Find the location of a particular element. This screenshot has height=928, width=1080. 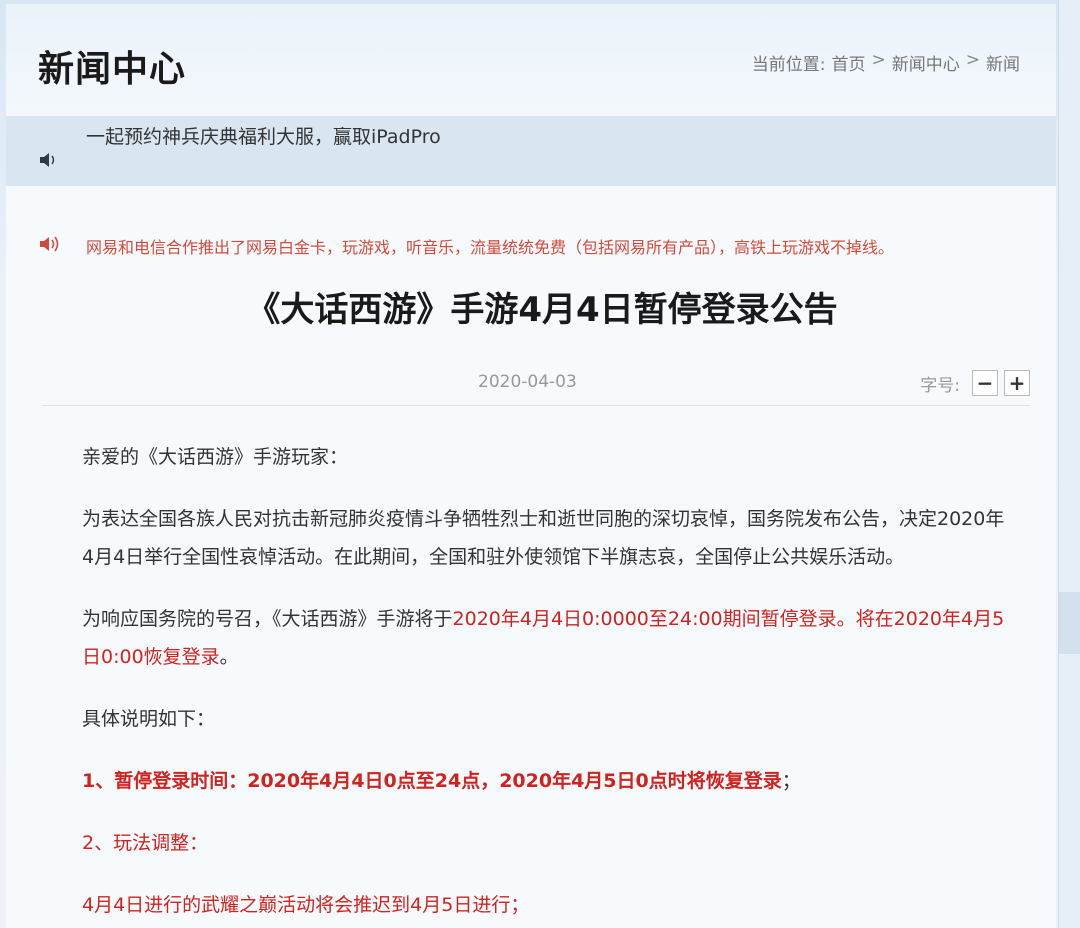

greeting: 亲爱的《大话西游》手游玩家： is located at coordinates (215, 457).